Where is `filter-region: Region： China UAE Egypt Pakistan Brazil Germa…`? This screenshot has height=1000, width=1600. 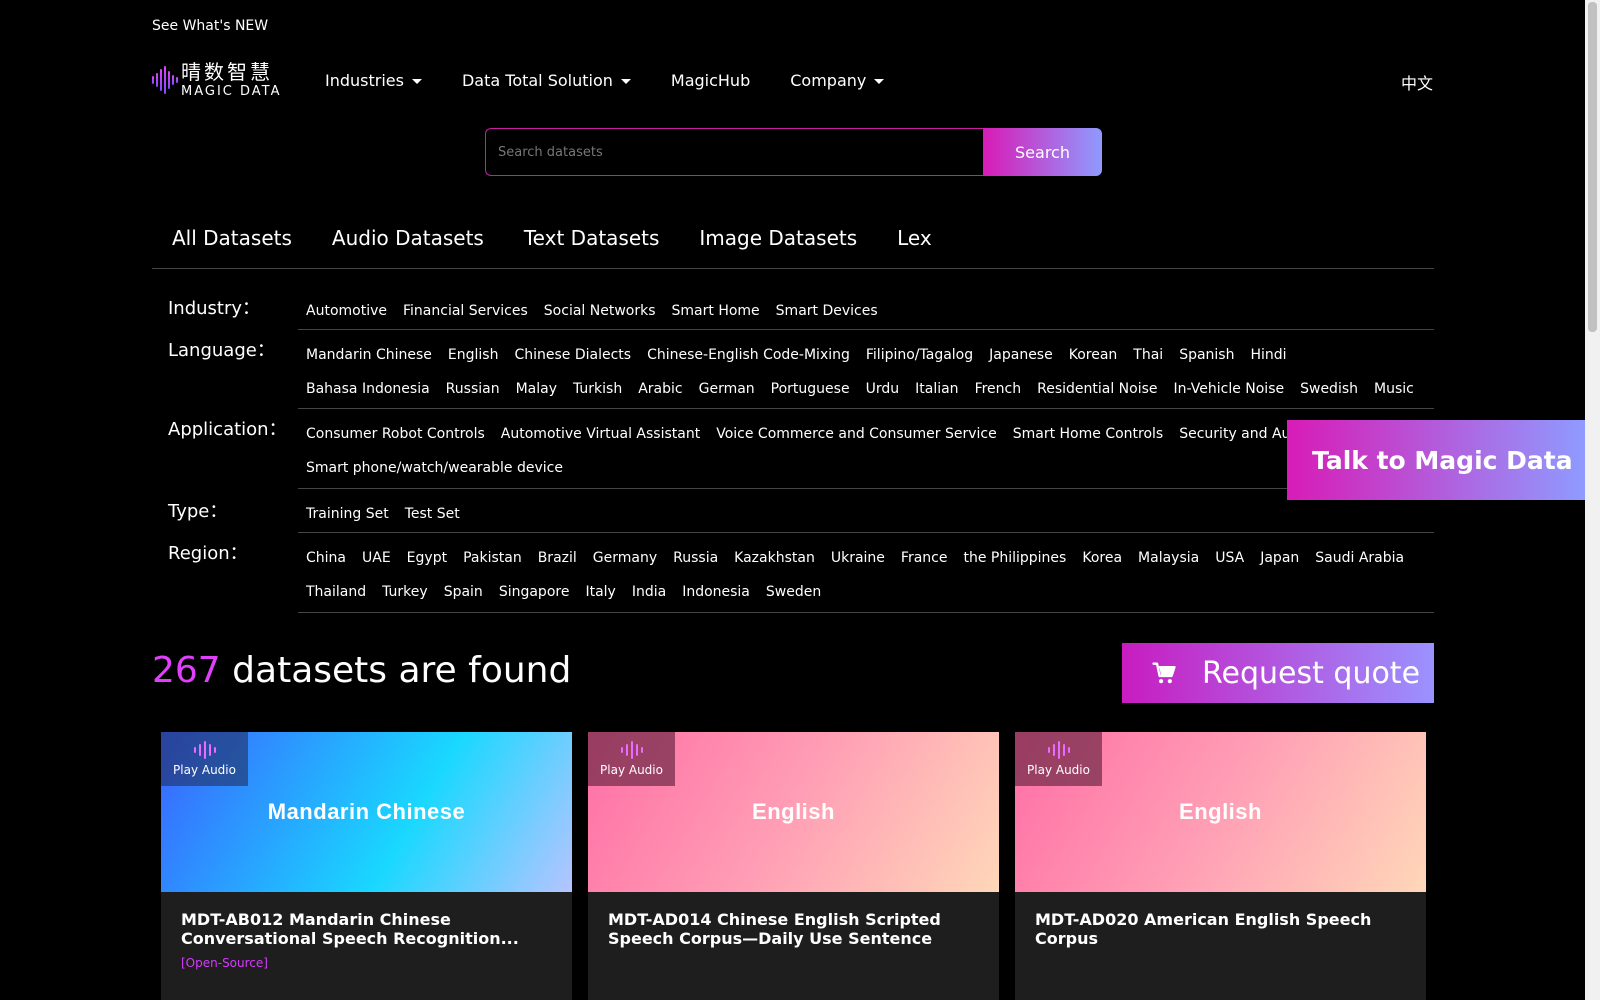
filter-region: Region： China UAE Egypt Pakistan Brazil Germa… is located at coordinates (793, 573).